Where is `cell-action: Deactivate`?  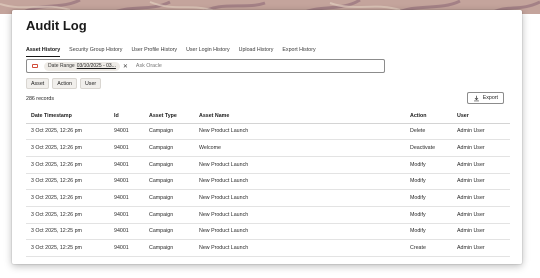 cell-action: Deactivate is located at coordinates (428, 148).